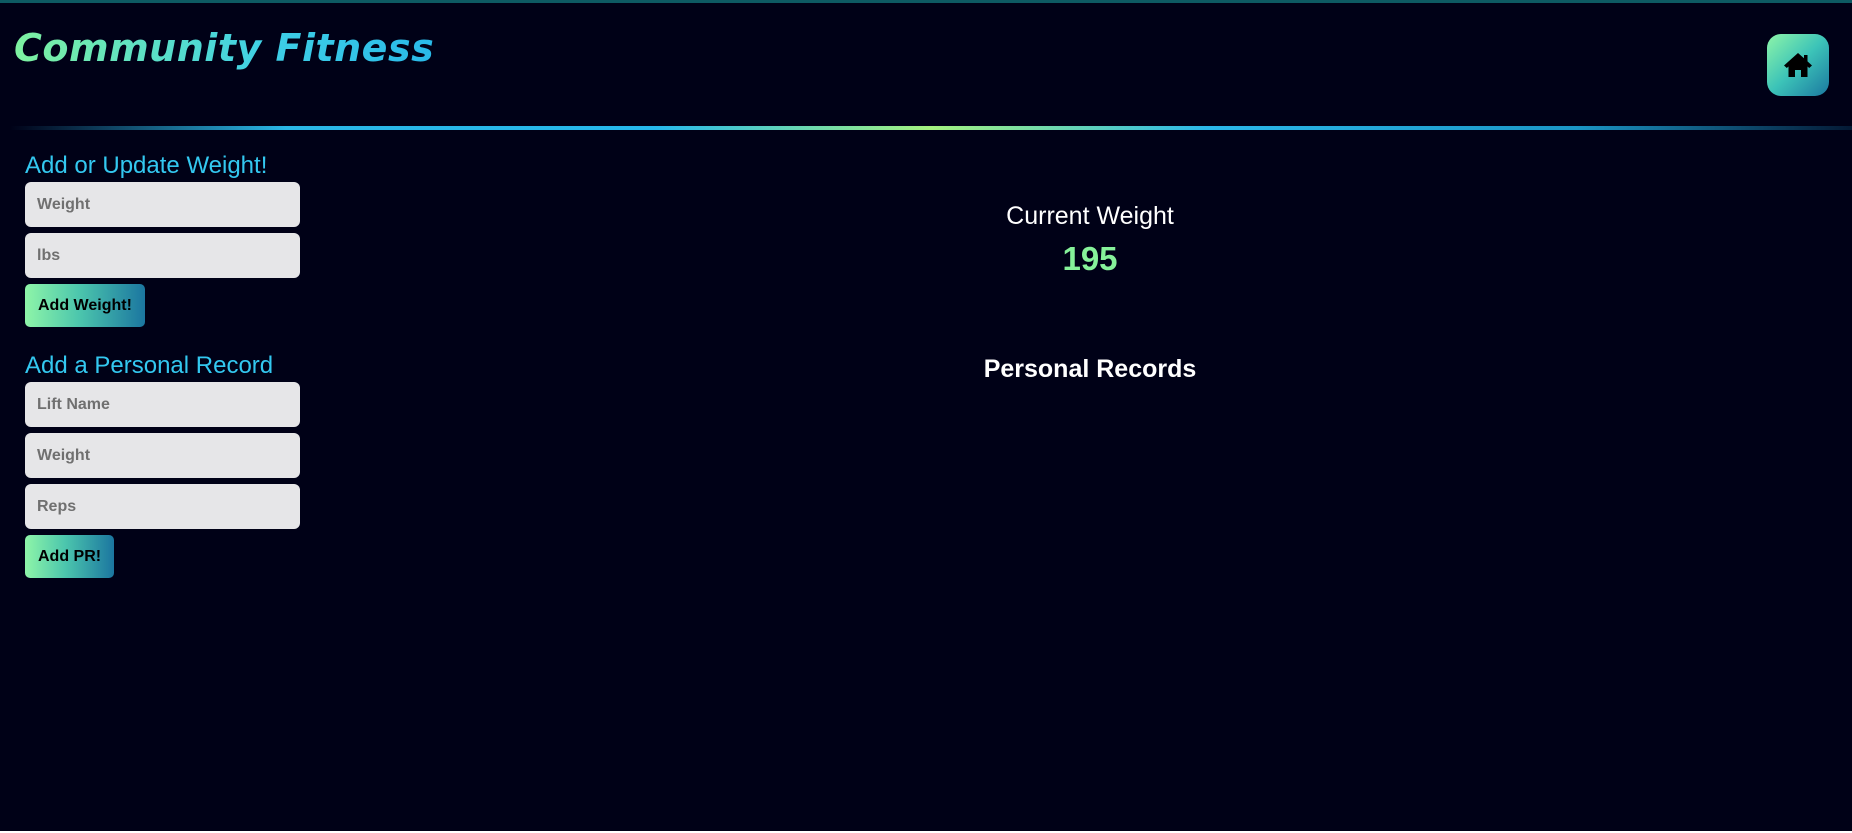 The height and width of the screenshot is (833, 1852). I want to click on personal-records-heading: Personal Records, so click(1090, 369).